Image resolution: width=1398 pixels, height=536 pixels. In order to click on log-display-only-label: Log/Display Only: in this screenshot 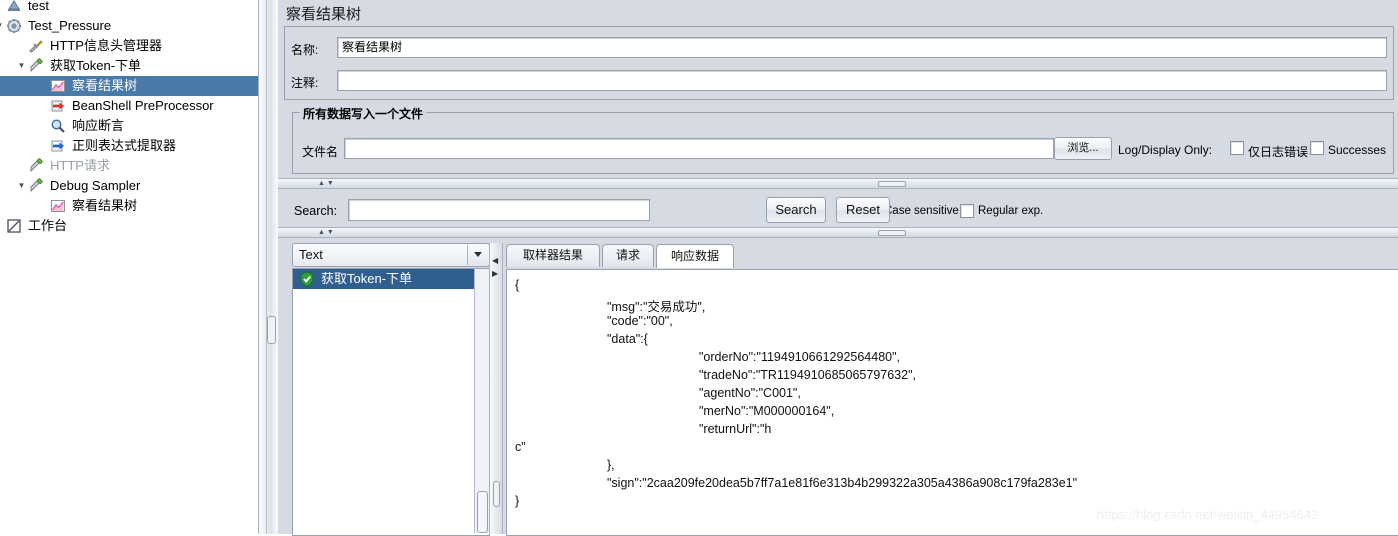, I will do `click(1165, 150)`.